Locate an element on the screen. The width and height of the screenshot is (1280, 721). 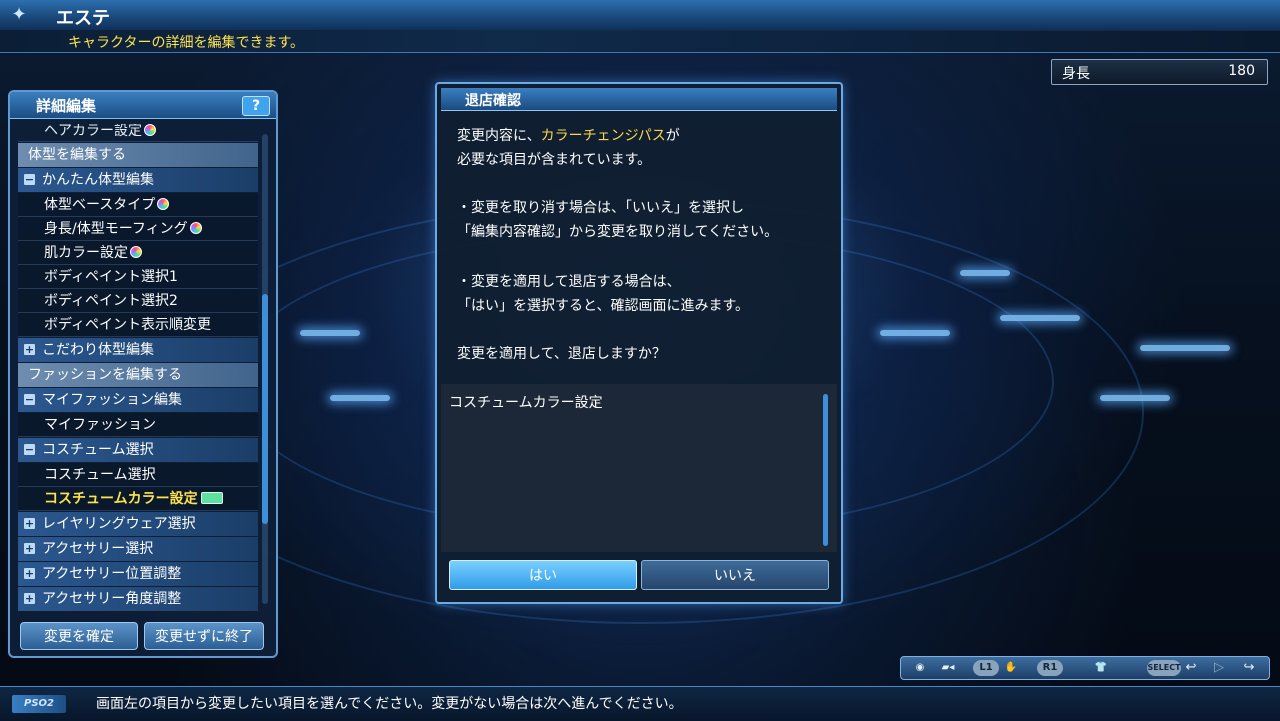
menu-item: 身長/体型モーフィング is located at coordinates (138, 229).